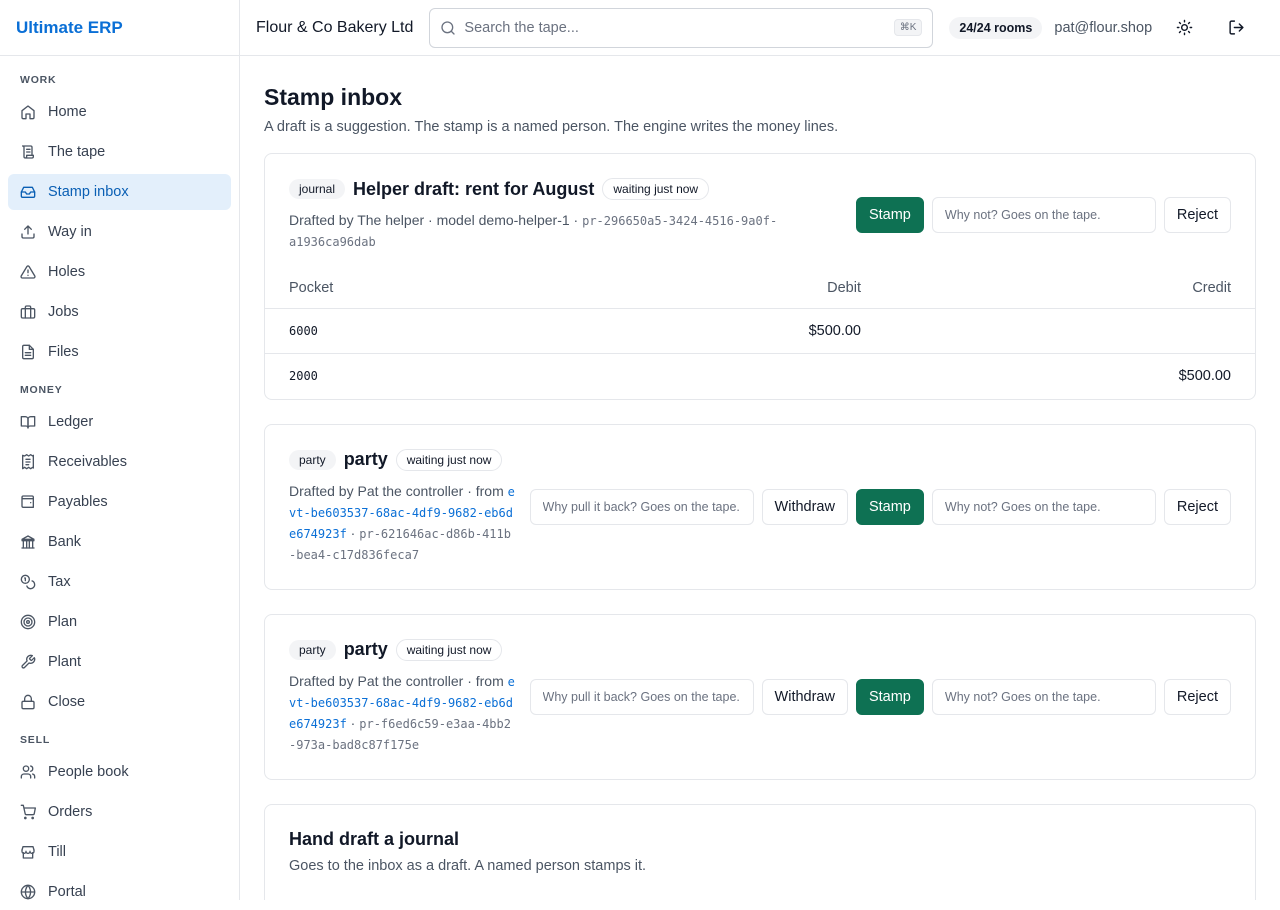 The height and width of the screenshot is (910, 1280). Describe the element at coordinates (303, 376) in the screenshot. I see `pocket-cell: 2000` at that location.